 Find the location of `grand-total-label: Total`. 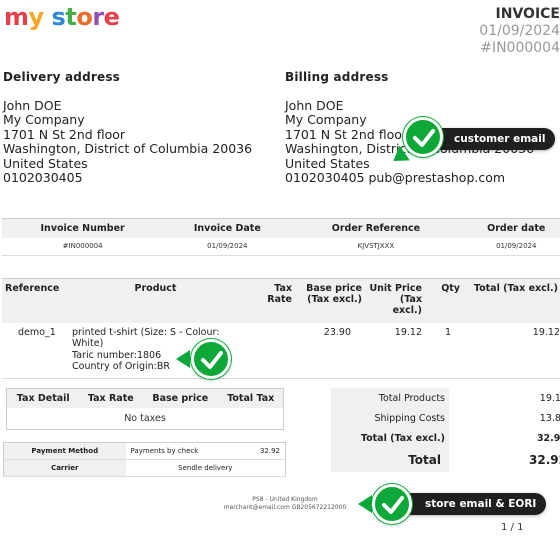

grand-total-label: Total is located at coordinates (390, 460).